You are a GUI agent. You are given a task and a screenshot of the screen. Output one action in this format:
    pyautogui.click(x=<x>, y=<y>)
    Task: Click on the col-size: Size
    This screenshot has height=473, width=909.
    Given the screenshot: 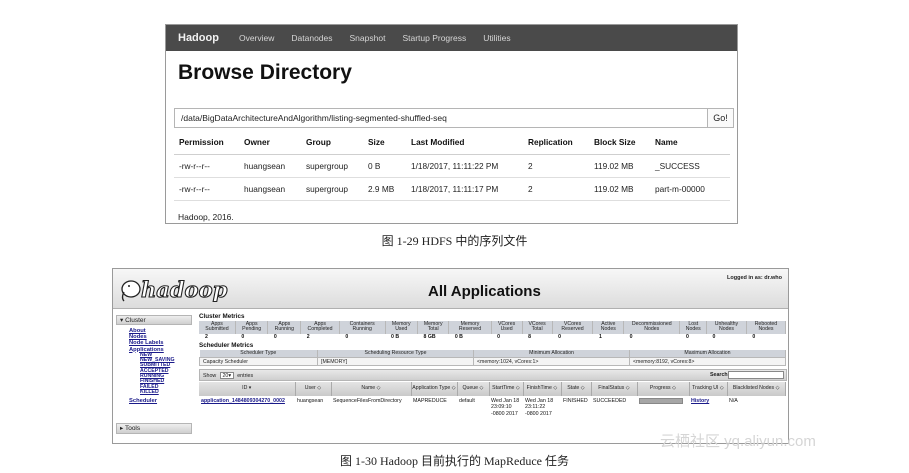 What is the action you would take?
    pyautogui.click(x=384, y=142)
    